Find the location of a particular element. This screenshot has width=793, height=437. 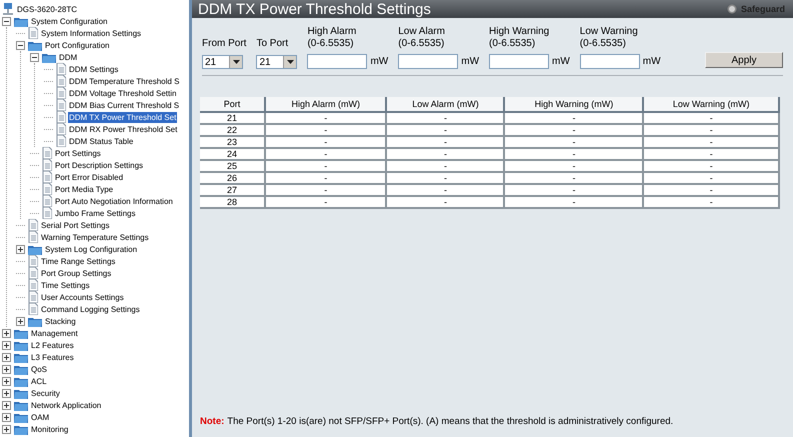

tree-item: Port Group Settings is located at coordinates (76, 273).